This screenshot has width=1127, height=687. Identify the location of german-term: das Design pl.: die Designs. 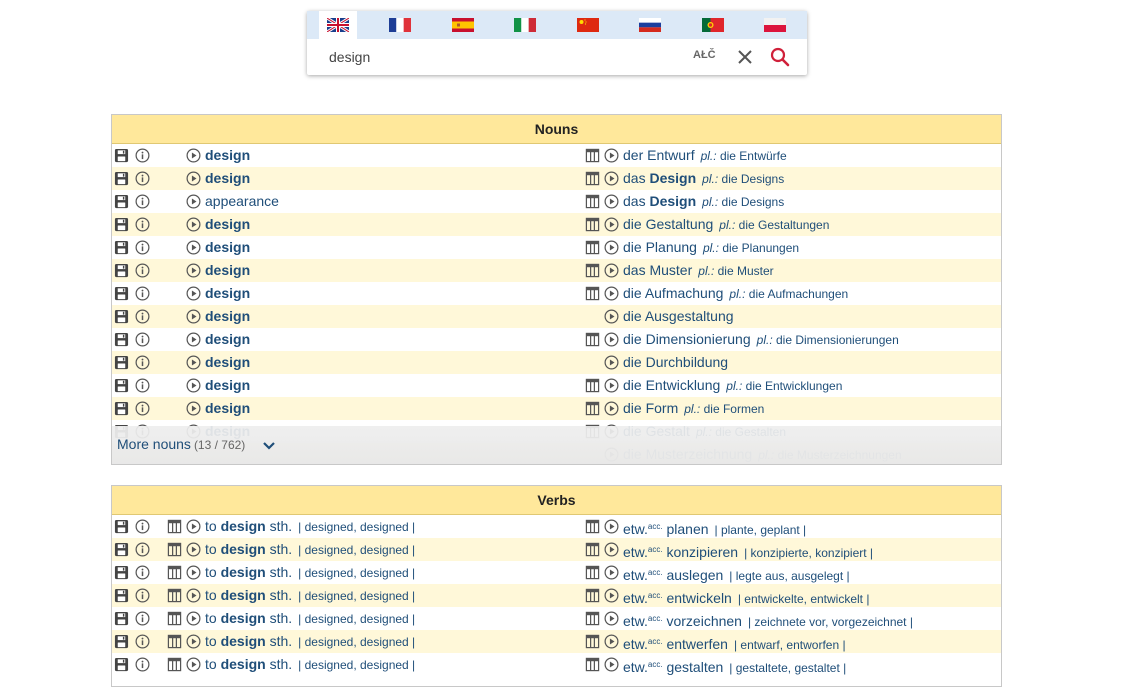
(703, 202).